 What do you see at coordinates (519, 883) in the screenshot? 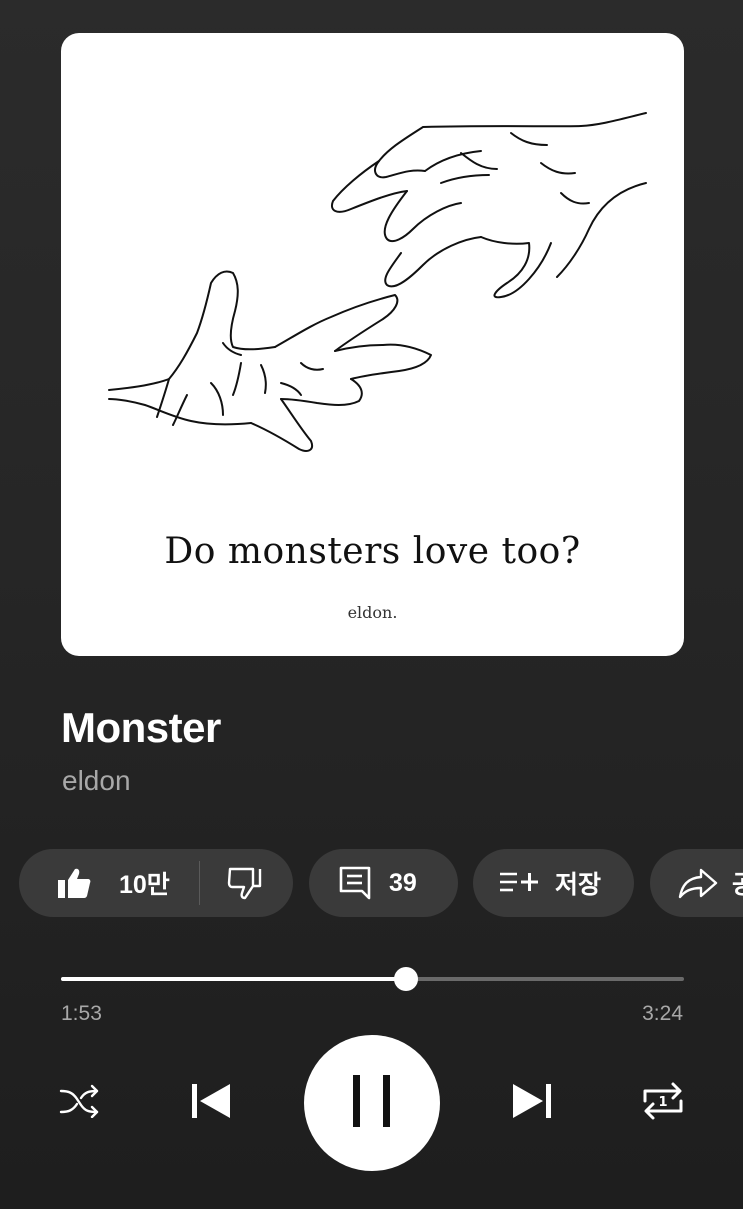
I see `playlist-add-icon` at bounding box center [519, 883].